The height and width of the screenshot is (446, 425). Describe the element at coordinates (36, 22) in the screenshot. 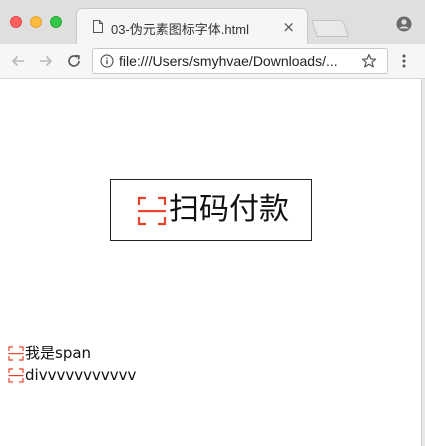

I see `minimize-window-button` at that location.